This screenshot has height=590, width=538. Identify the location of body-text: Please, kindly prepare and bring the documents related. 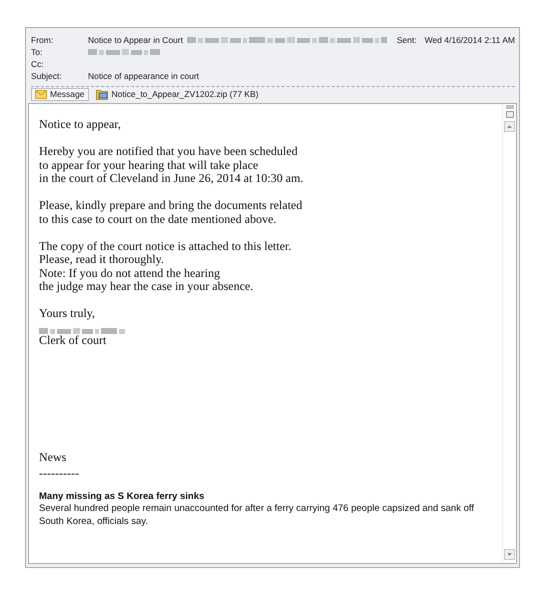
(170, 205).